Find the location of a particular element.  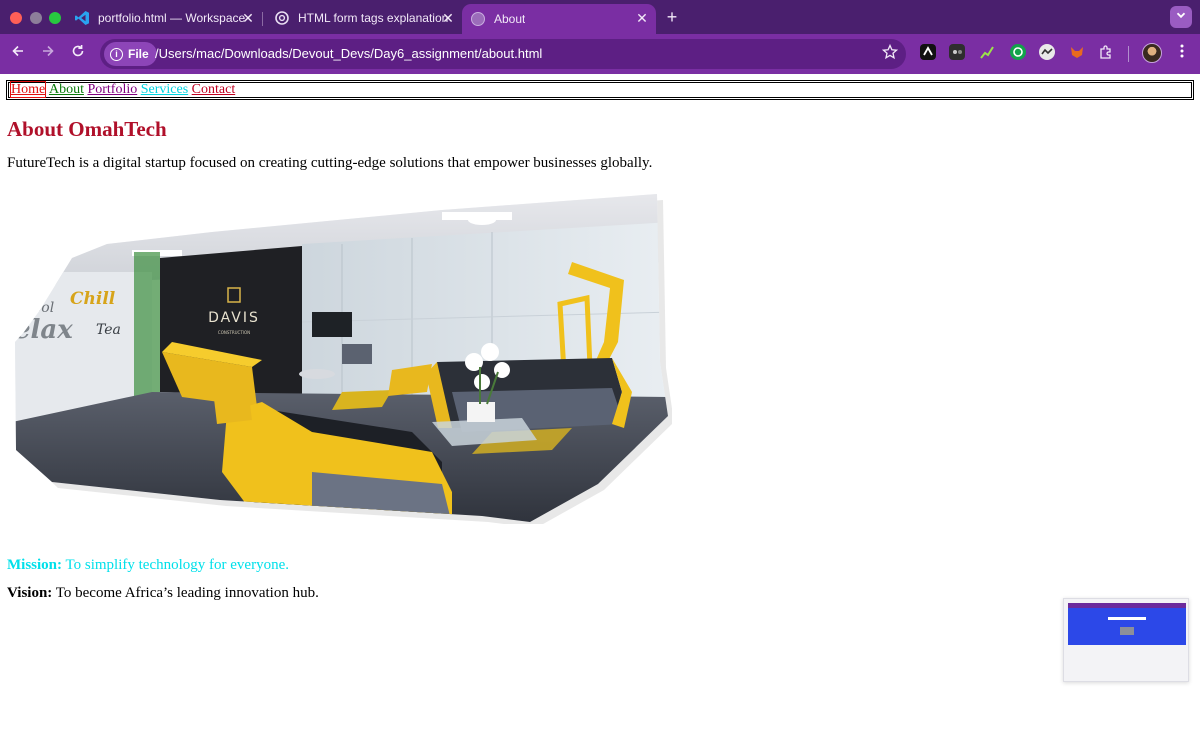

tab-preview-thumbnail is located at coordinates (1126, 640).